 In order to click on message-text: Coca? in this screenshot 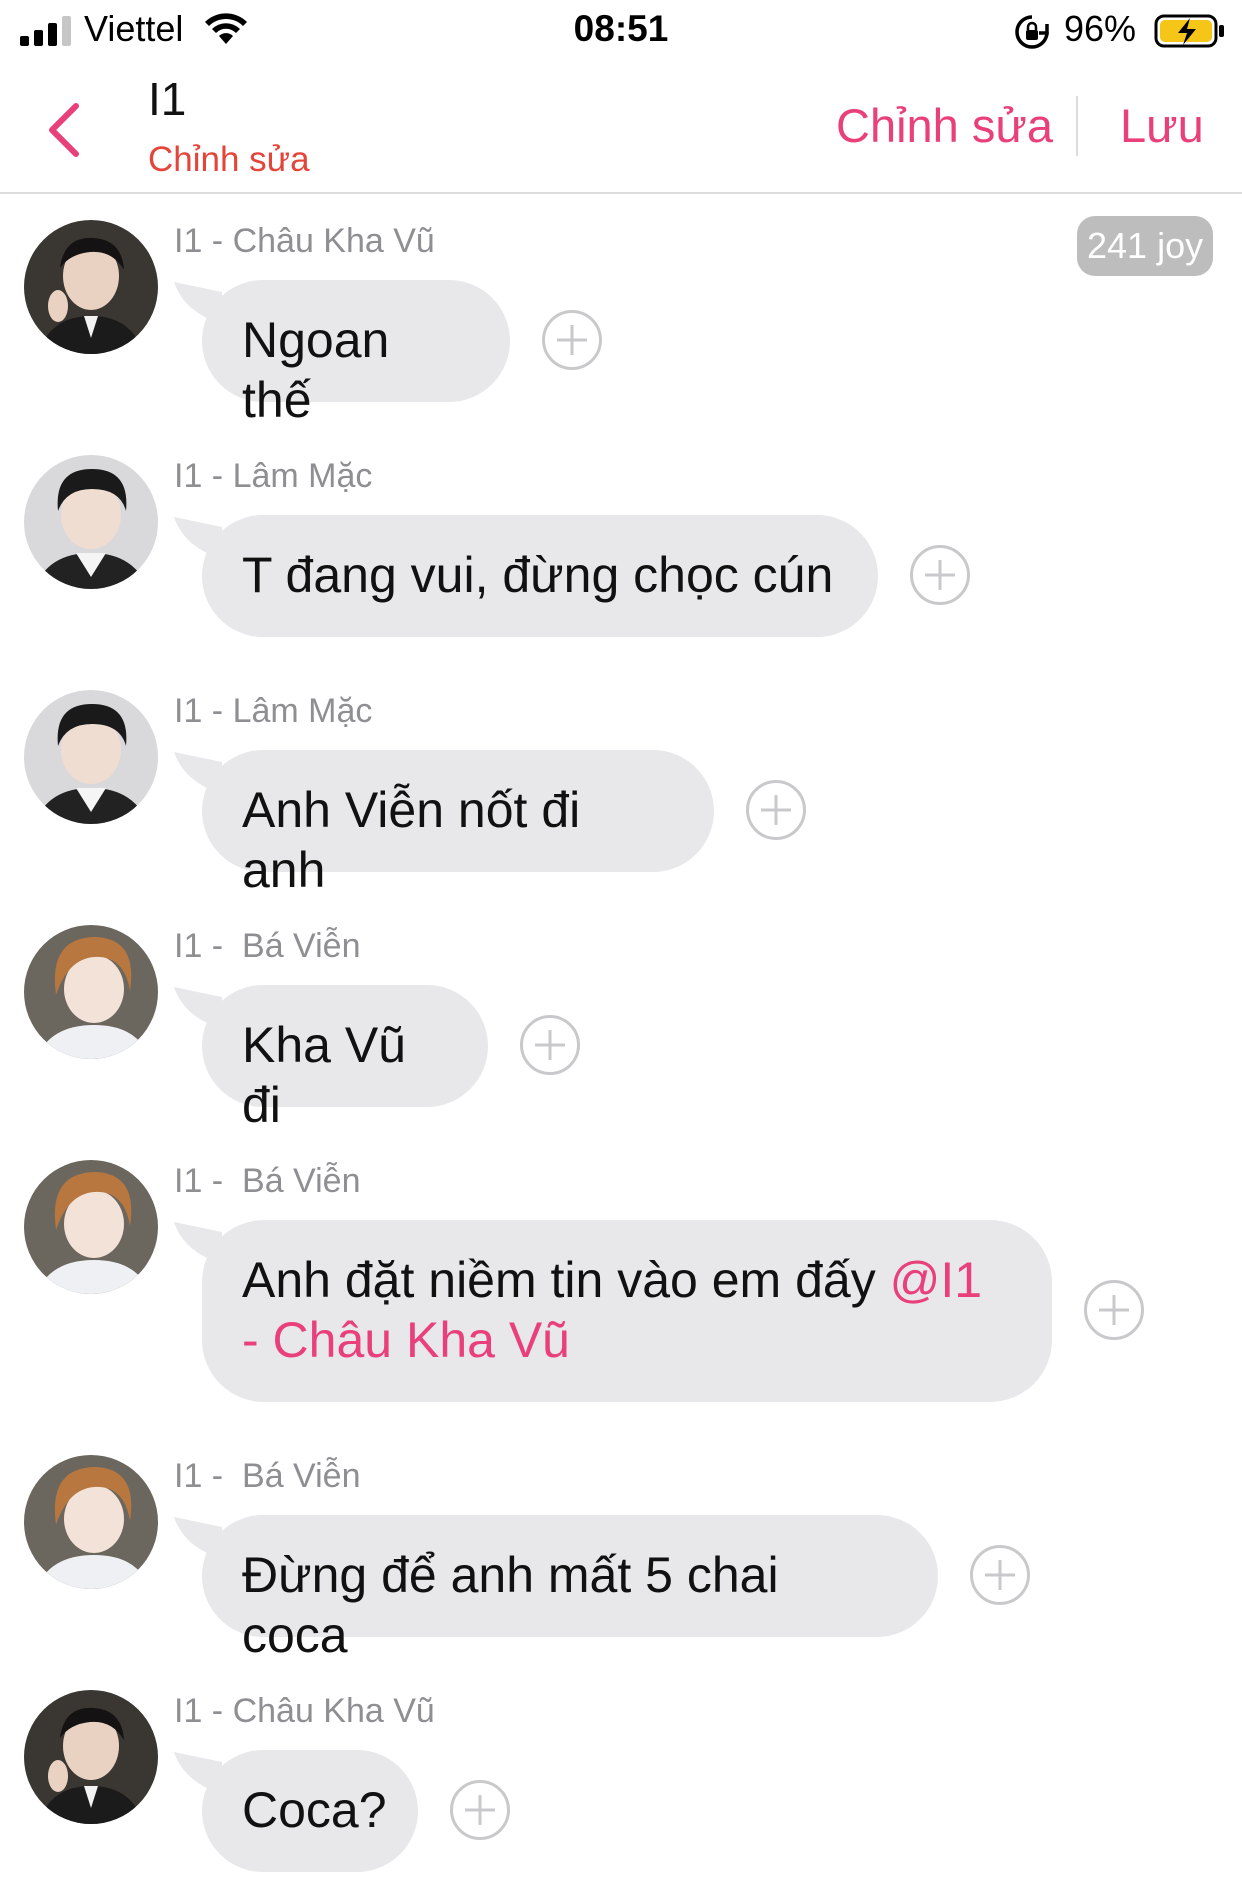, I will do `click(314, 1810)`.